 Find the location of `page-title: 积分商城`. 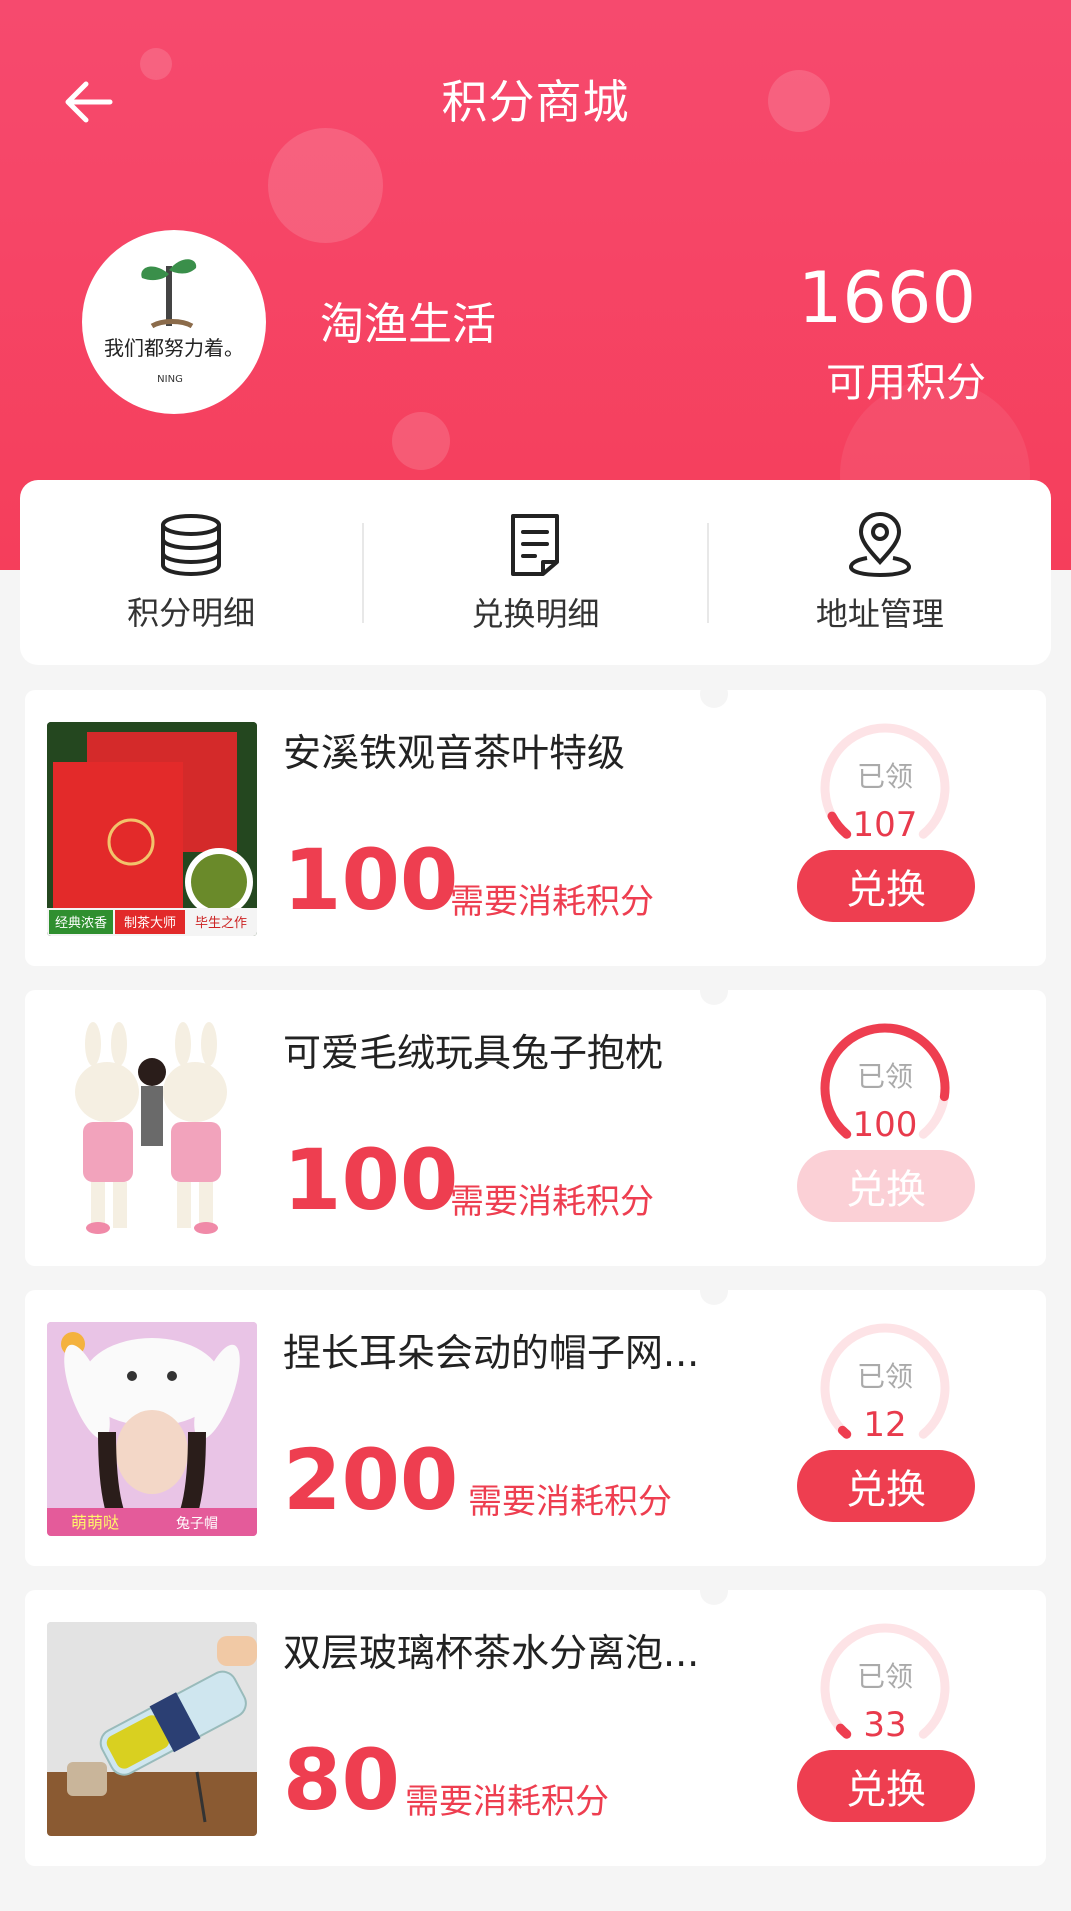

page-title: 积分商城 is located at coordinates (535, 102).